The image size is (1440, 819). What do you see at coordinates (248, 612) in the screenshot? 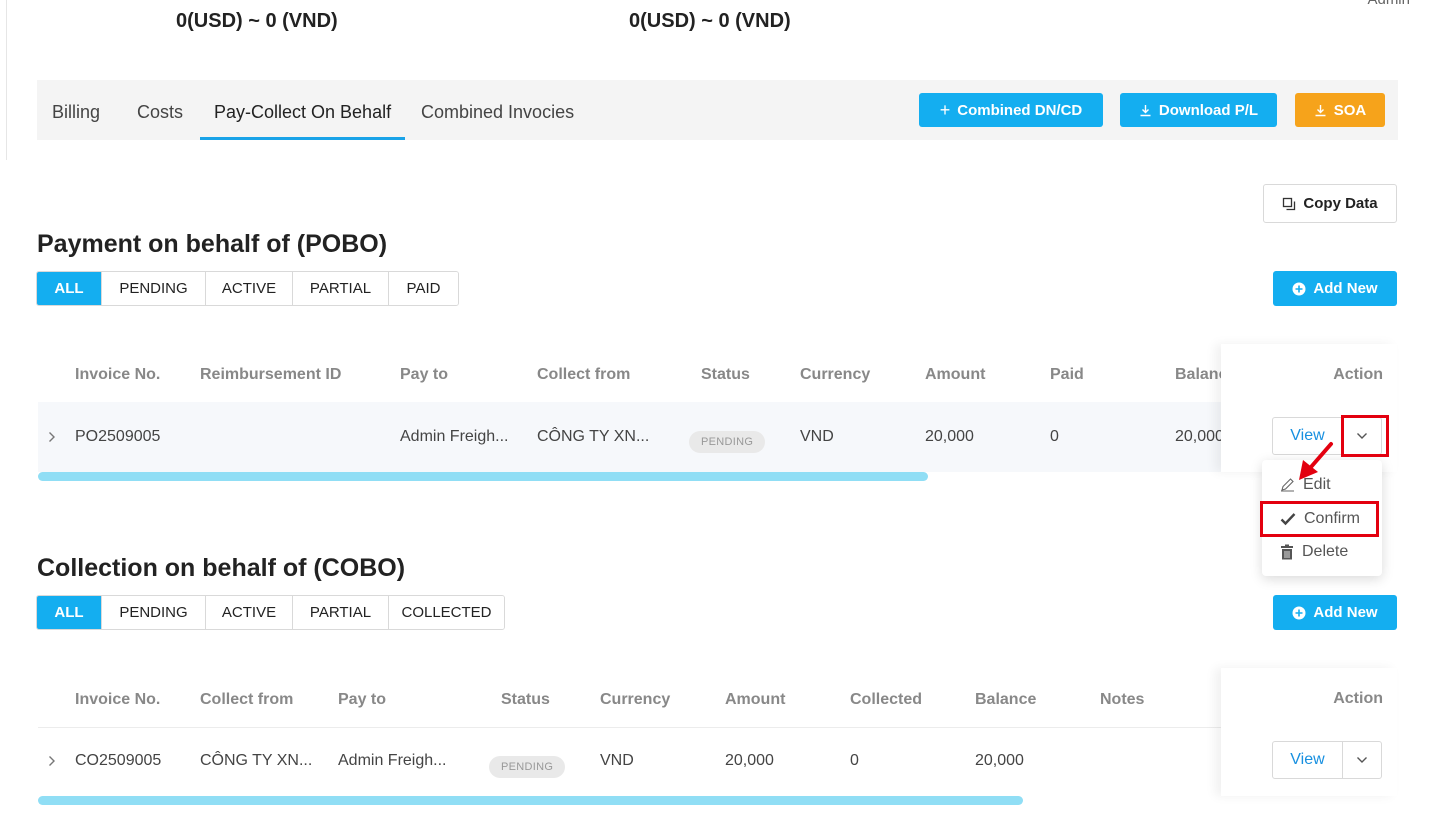
I see `cobo-filter-active: ACTIVE` at bounding box center [248, 612].